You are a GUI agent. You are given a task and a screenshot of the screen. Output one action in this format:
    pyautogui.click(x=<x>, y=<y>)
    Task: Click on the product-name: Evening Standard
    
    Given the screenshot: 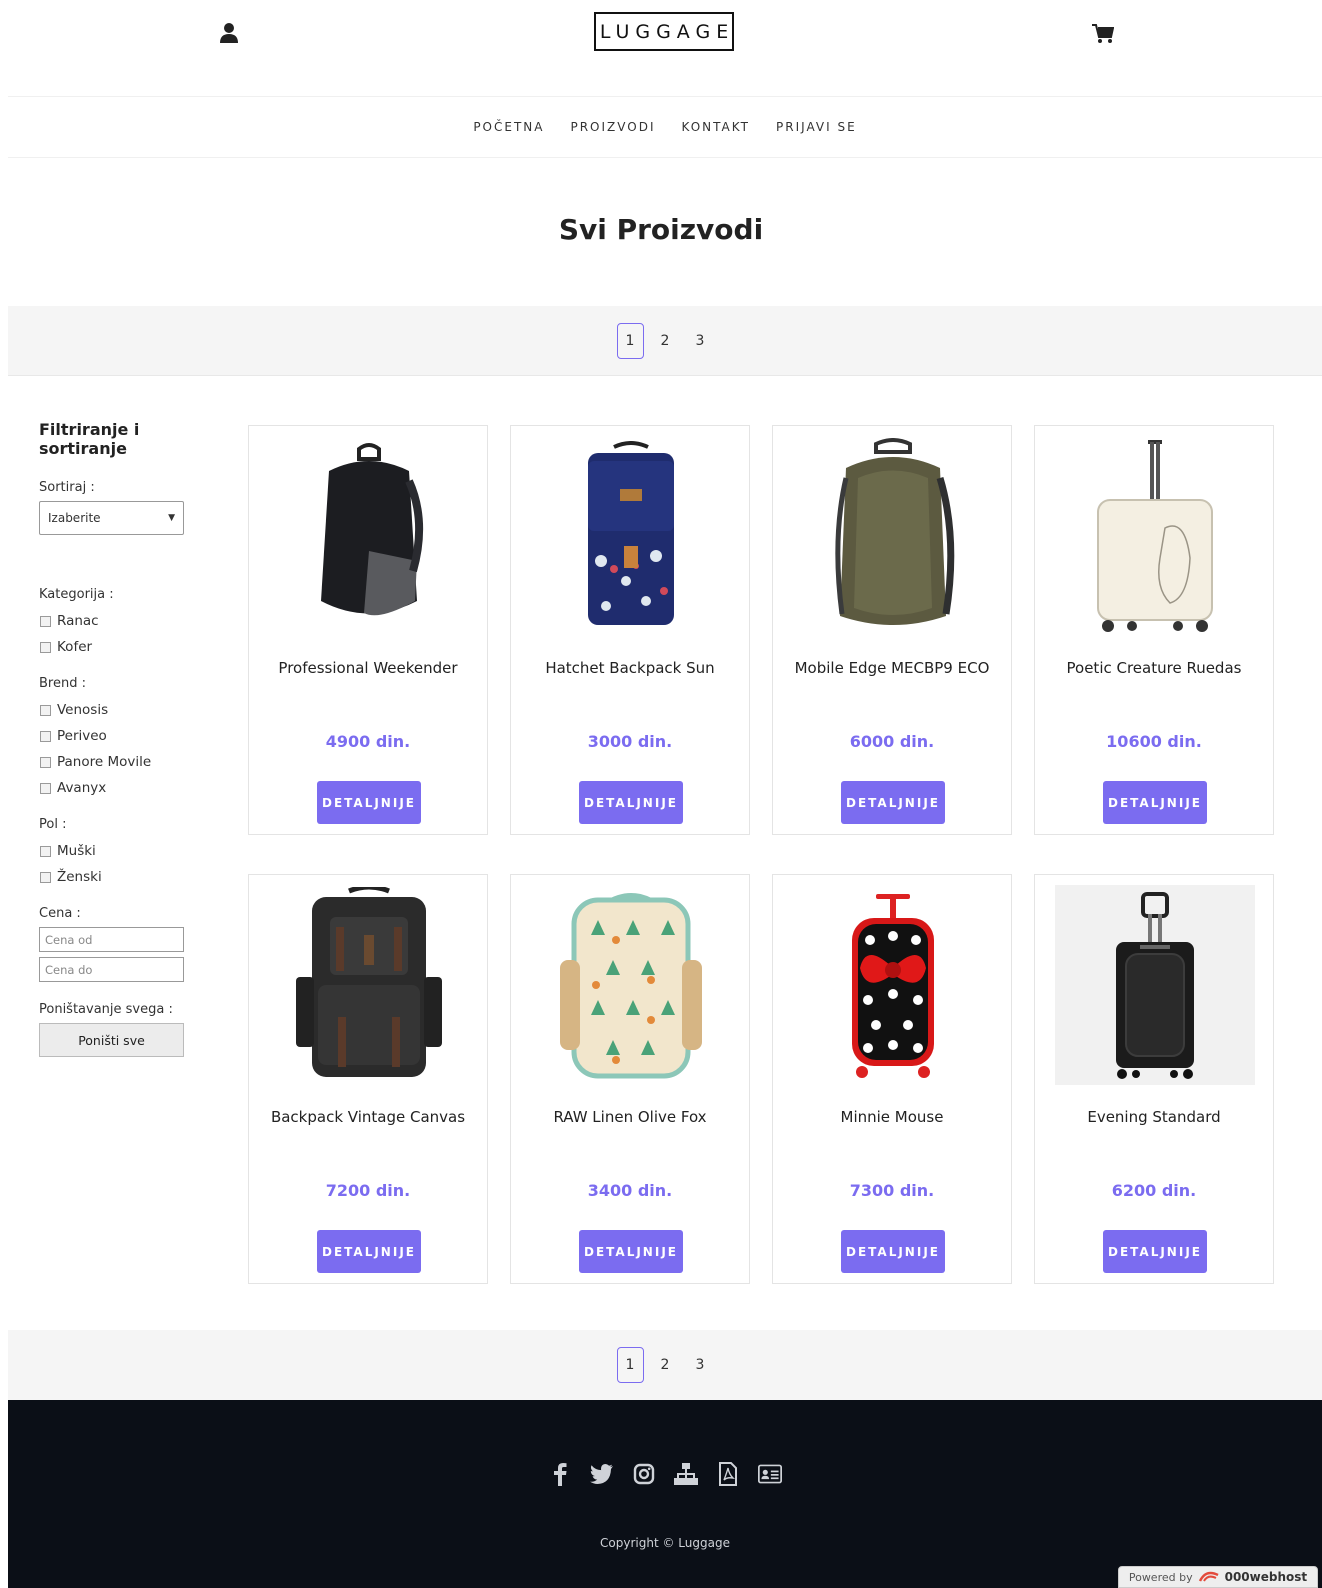 What is the action you would take?
    pyautogui.click(x=1154, y=1117)
    